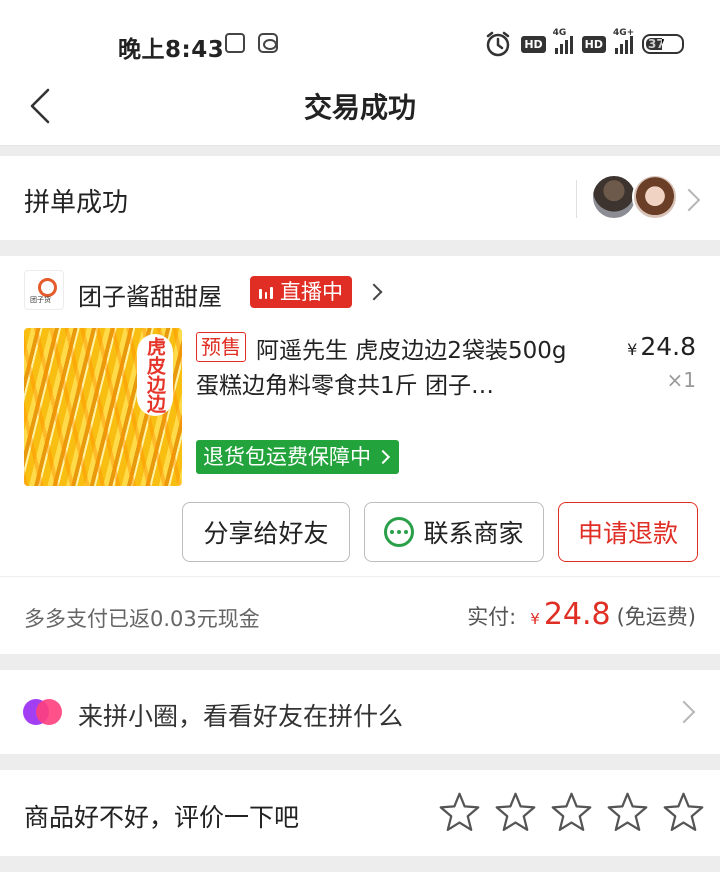 The height and width of the screenshot is (888, 720). I want to click on product-price: ¥24.8, so click(661, 346).